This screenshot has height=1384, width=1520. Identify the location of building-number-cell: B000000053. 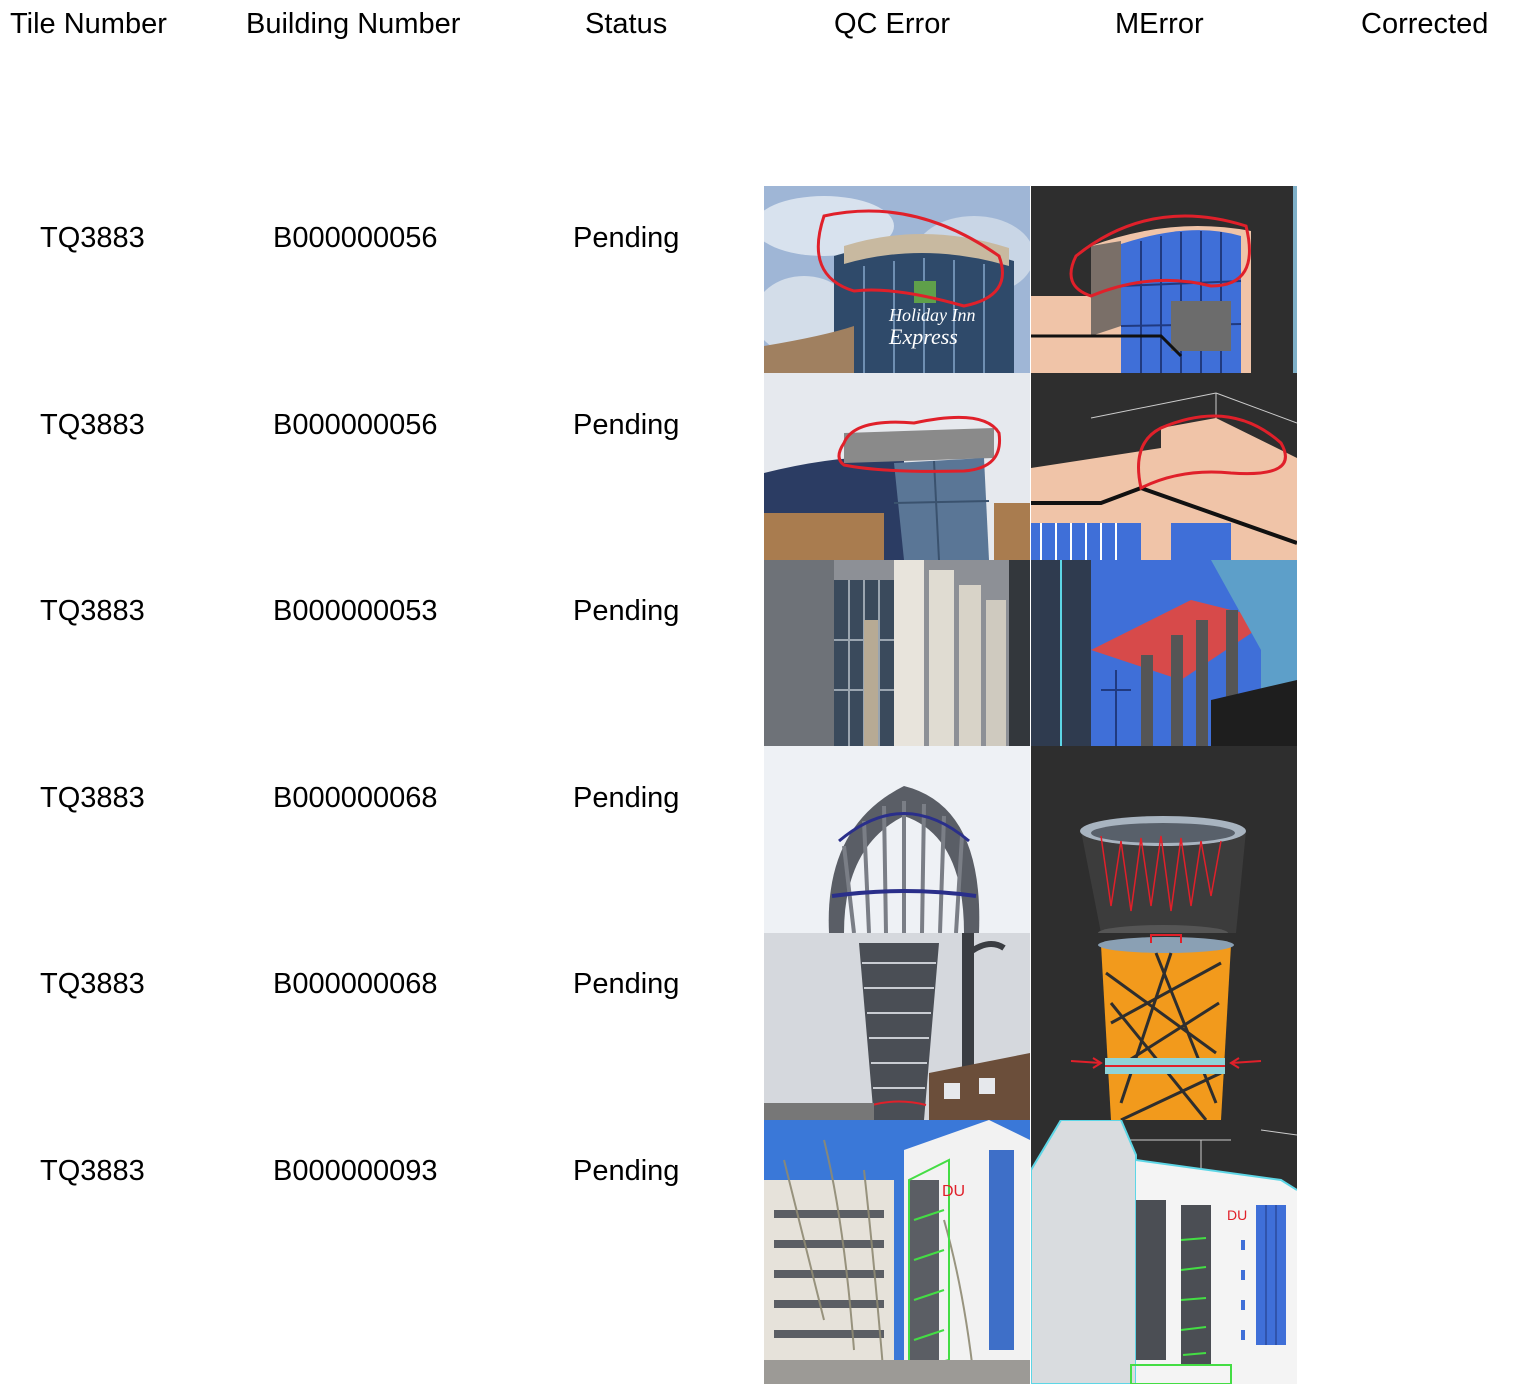
(355, 611).